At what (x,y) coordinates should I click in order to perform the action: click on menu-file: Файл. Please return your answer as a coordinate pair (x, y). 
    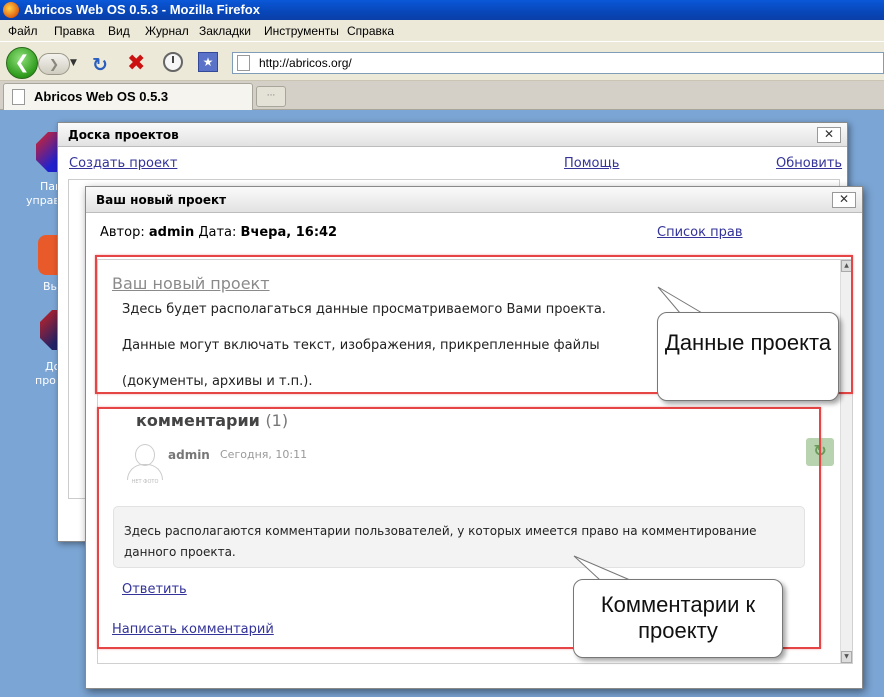
    Looking at the image, I should click on (23, 31).